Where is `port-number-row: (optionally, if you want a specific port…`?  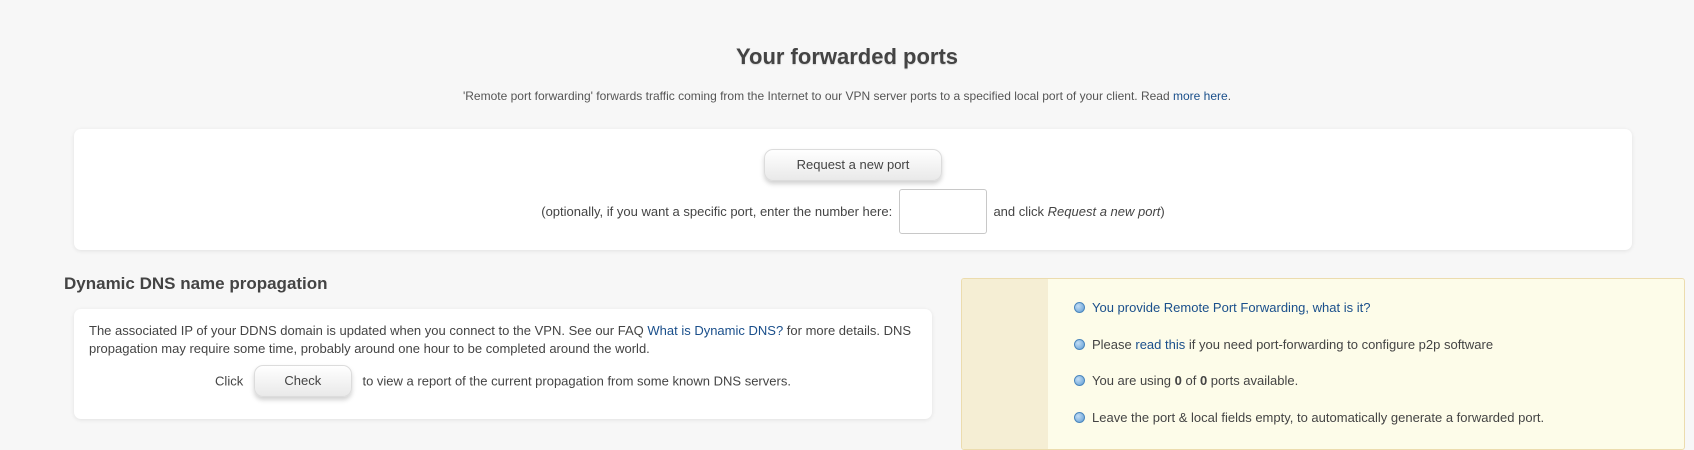 port-number-row: (optionally, if you want a specific port… is located at coordinates (853, 211).